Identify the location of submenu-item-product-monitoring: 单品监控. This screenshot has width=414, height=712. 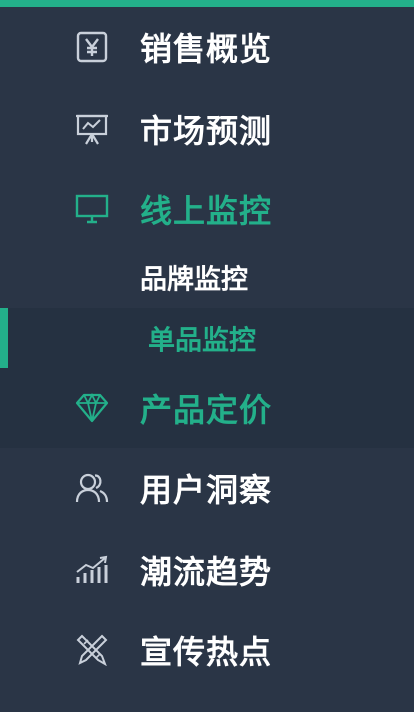
(207, 338).